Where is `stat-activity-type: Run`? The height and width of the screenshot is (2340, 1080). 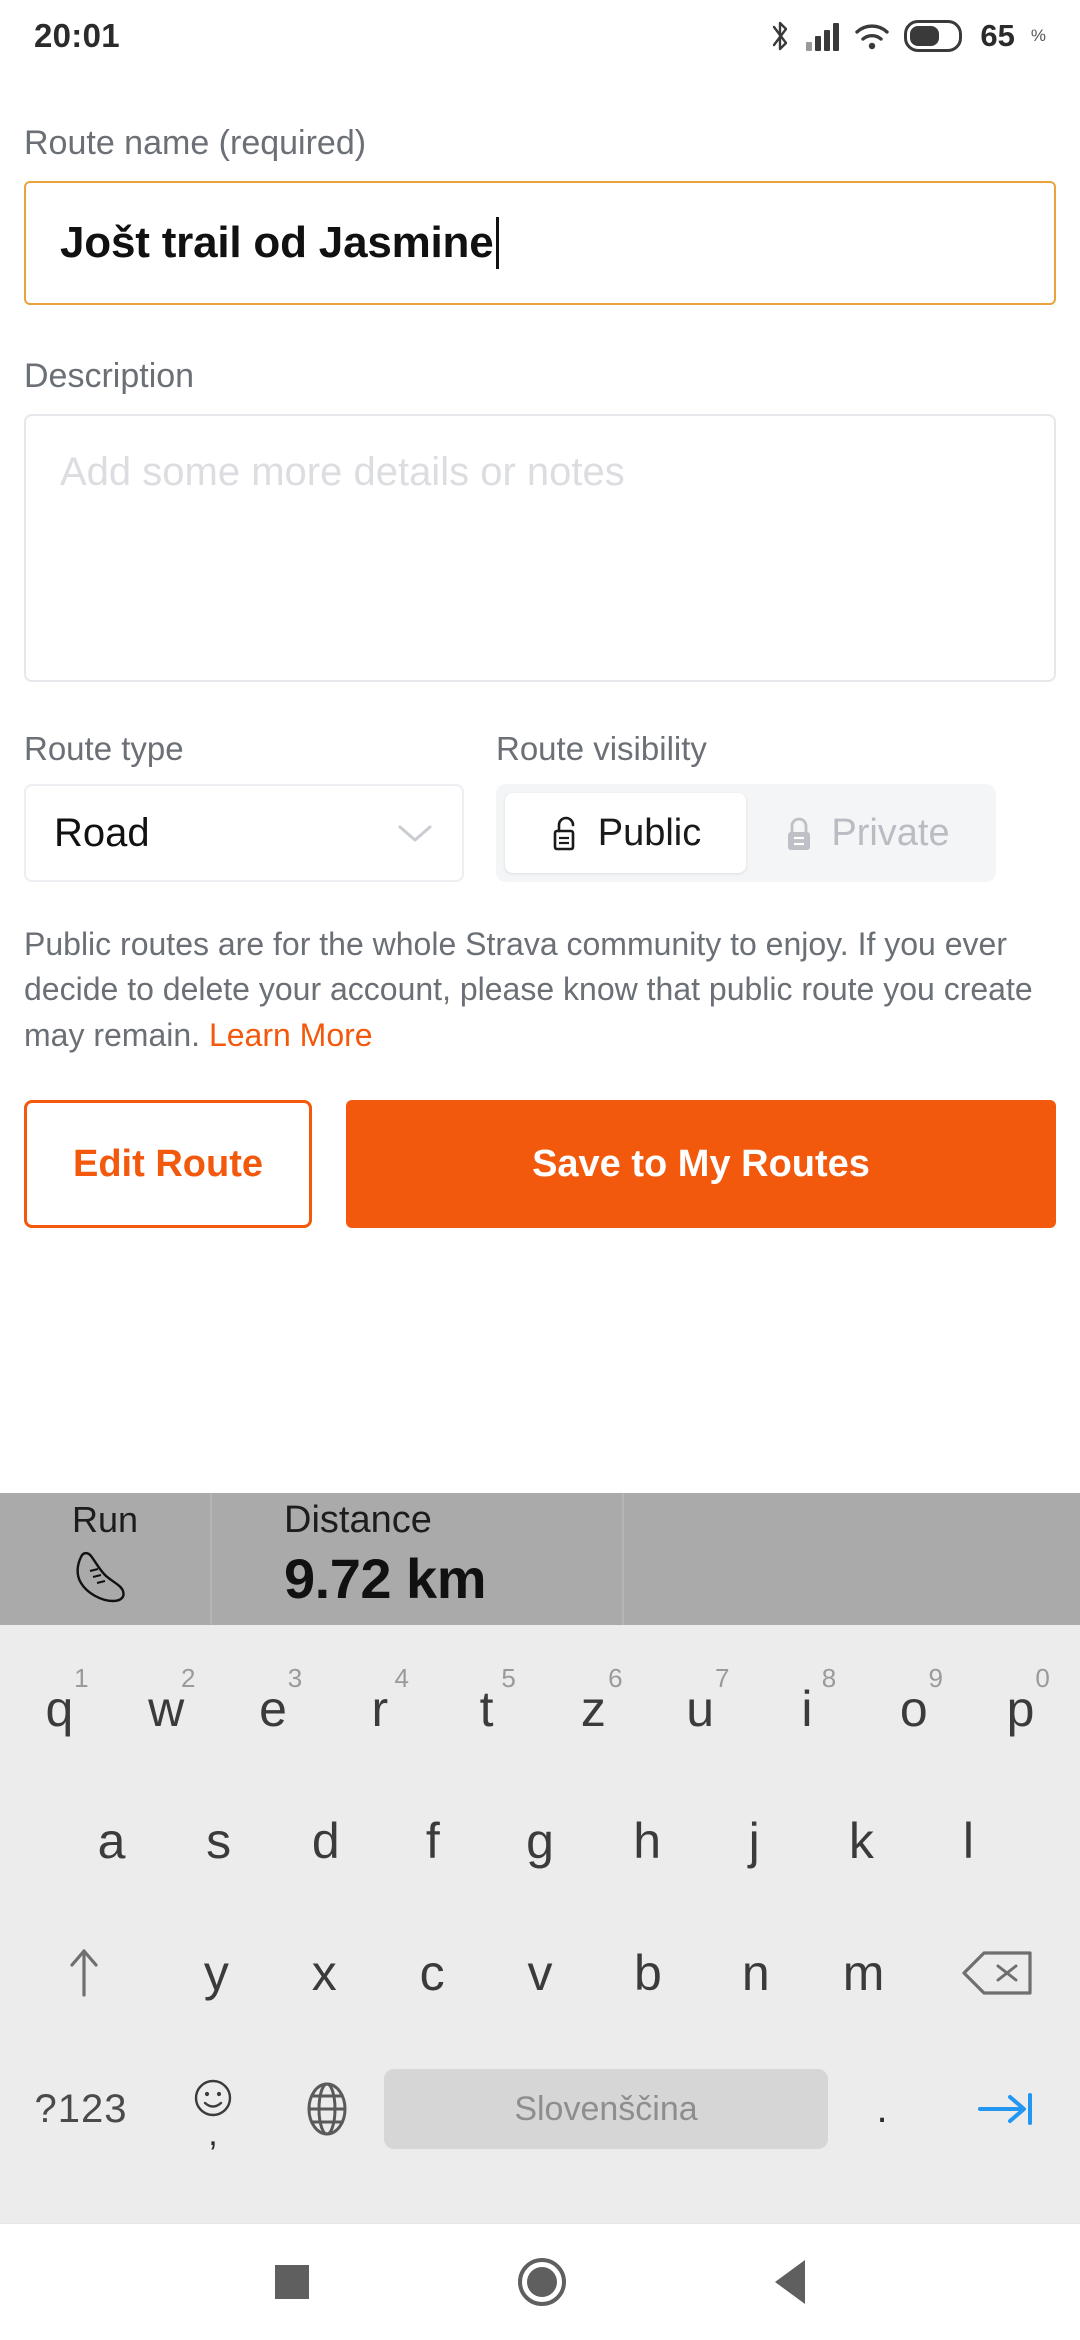
stat-activity-type: Run is located at coordinates (106, 1559).